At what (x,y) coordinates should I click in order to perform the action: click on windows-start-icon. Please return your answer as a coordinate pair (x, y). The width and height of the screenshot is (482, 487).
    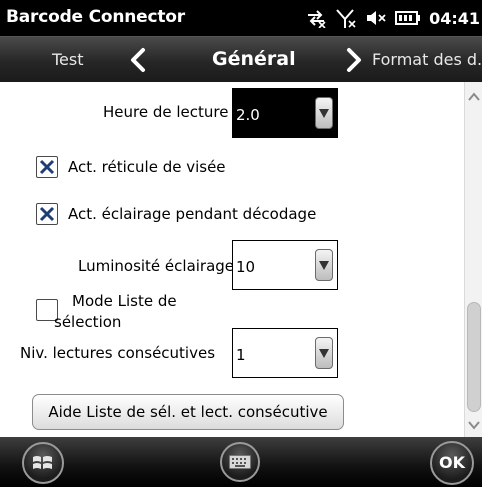
    Looking at the image, I should click on (42, 462).